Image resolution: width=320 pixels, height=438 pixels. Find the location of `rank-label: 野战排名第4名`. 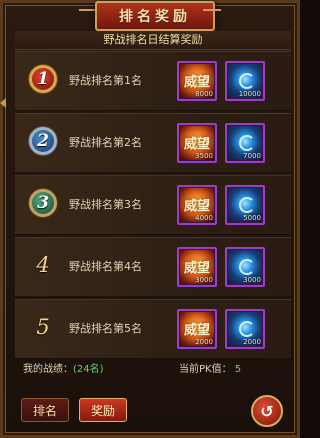

rank-label: 野战排名第4名 is located at coordinates (105, 266).